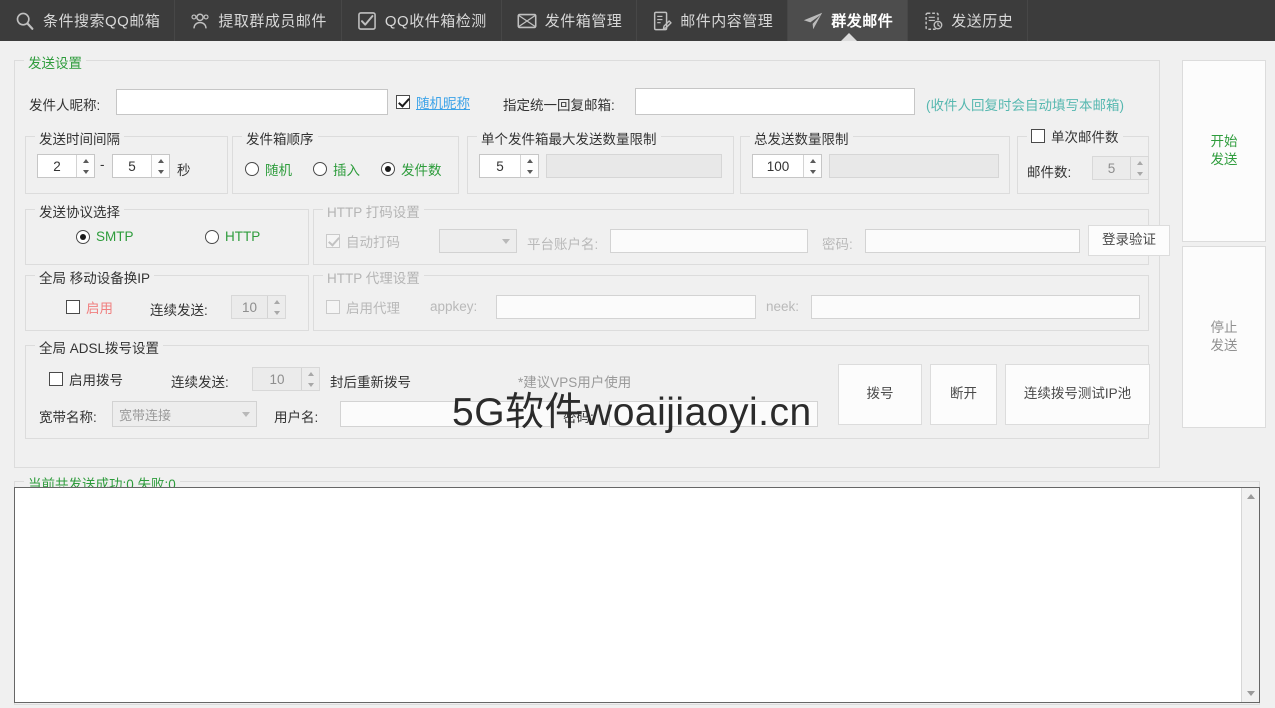 The height and width of the screenshot is (708, 1275). Describe the element at coordinates (403, 102) in the screenshot. I see `random-nick-checkbox-box` at that location.